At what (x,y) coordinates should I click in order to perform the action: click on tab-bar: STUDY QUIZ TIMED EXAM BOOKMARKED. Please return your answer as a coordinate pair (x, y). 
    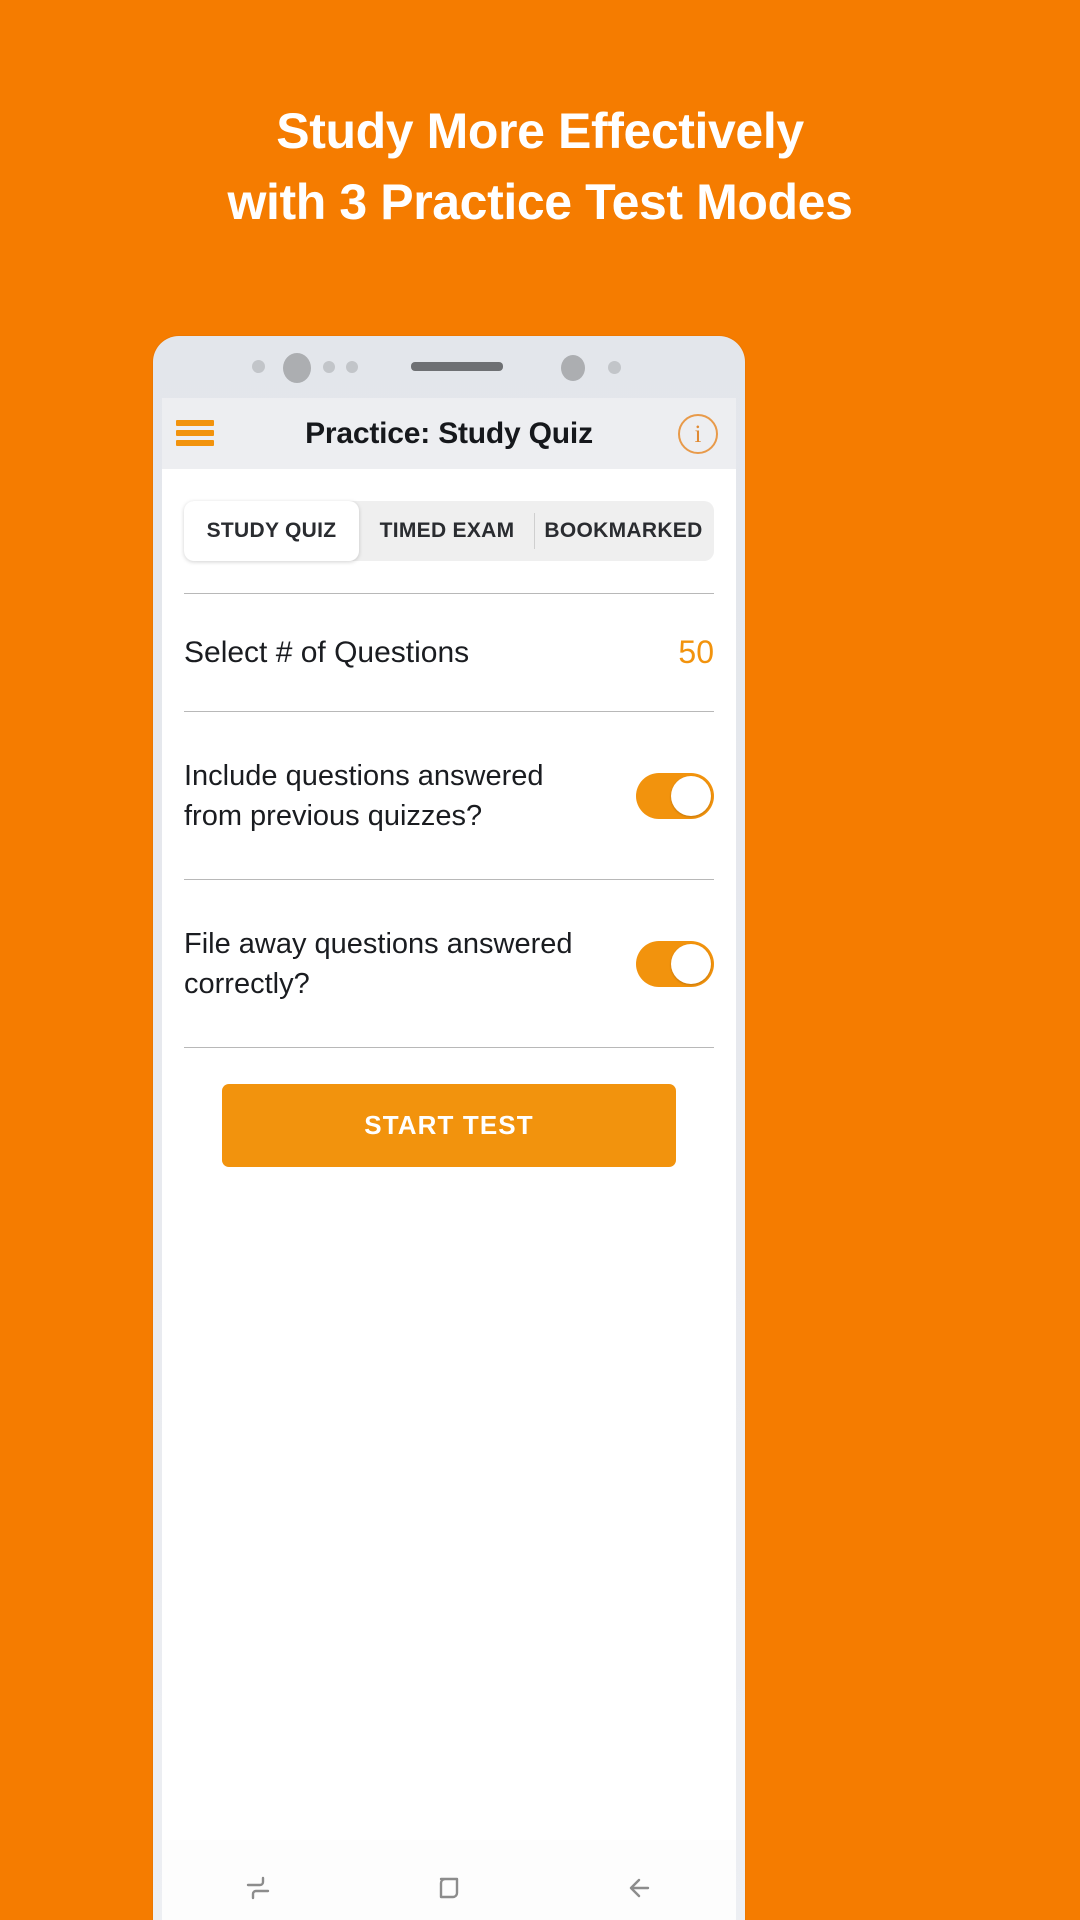
    Looking at the image, I should click on (449, 531).